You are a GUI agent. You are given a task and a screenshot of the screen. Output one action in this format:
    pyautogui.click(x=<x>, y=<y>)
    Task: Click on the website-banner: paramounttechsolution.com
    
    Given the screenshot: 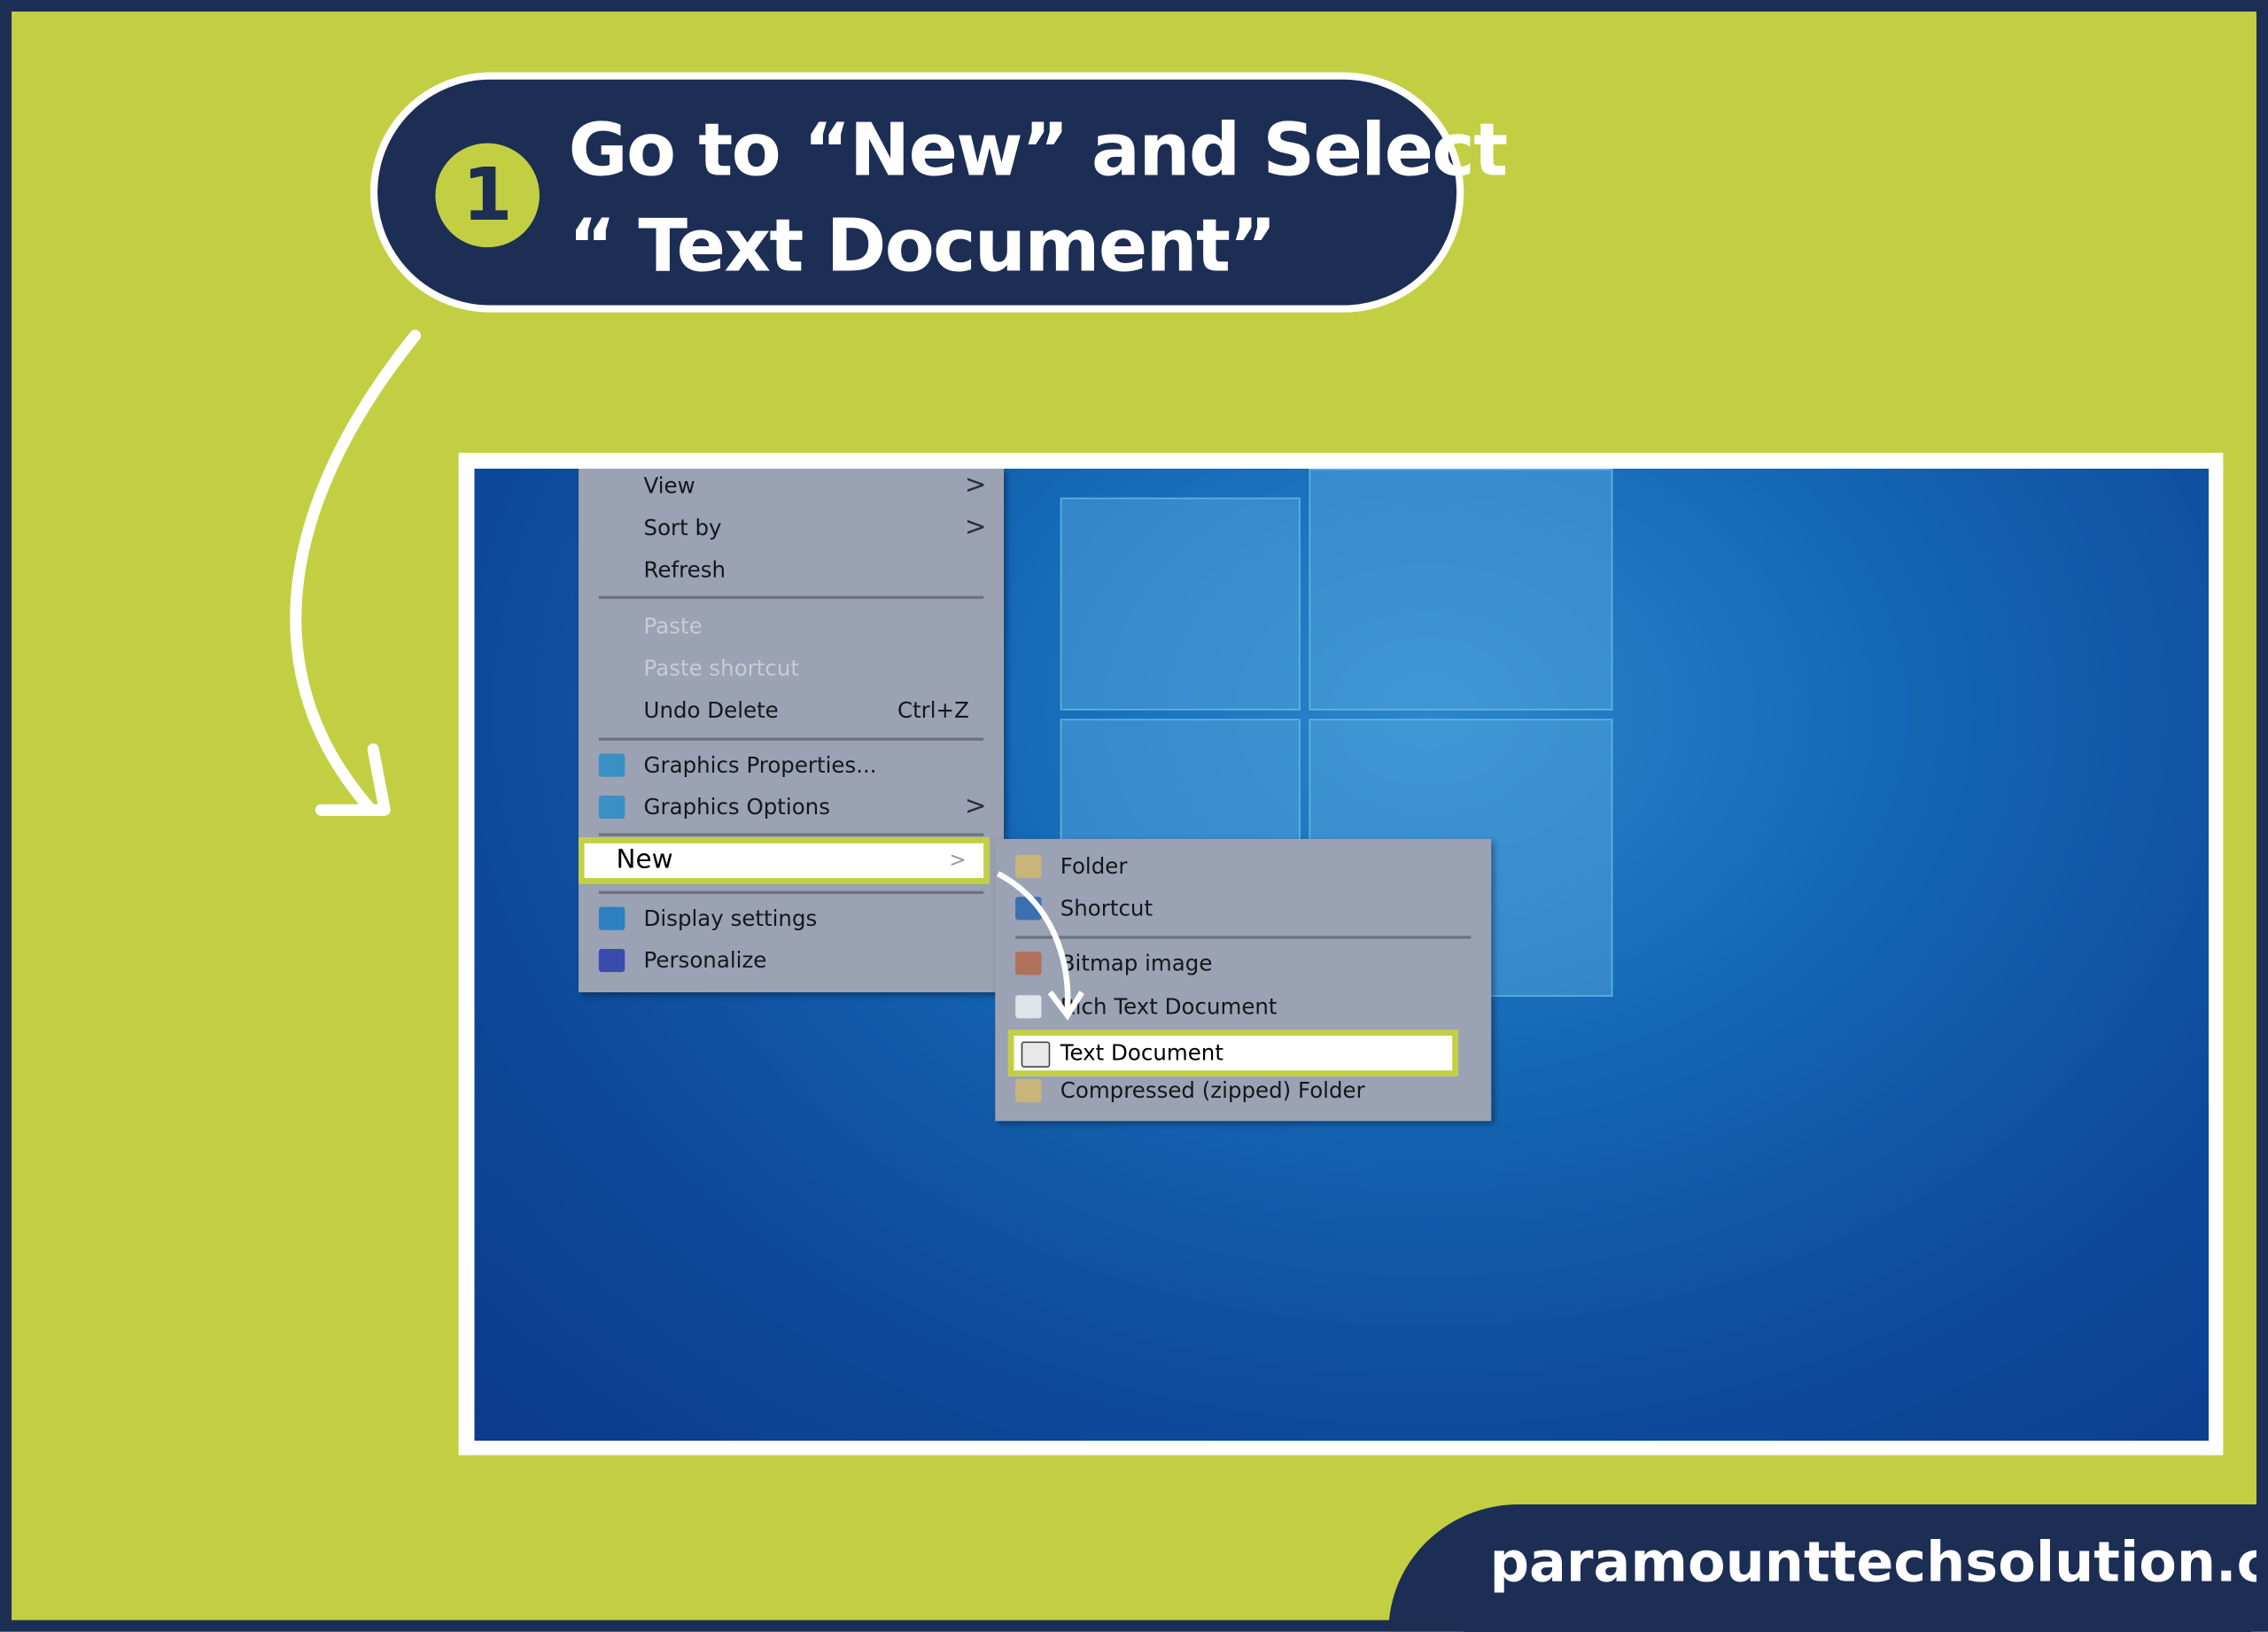 What is the action you would take?
    pyautogui.click(x=1828, y=1568)
    